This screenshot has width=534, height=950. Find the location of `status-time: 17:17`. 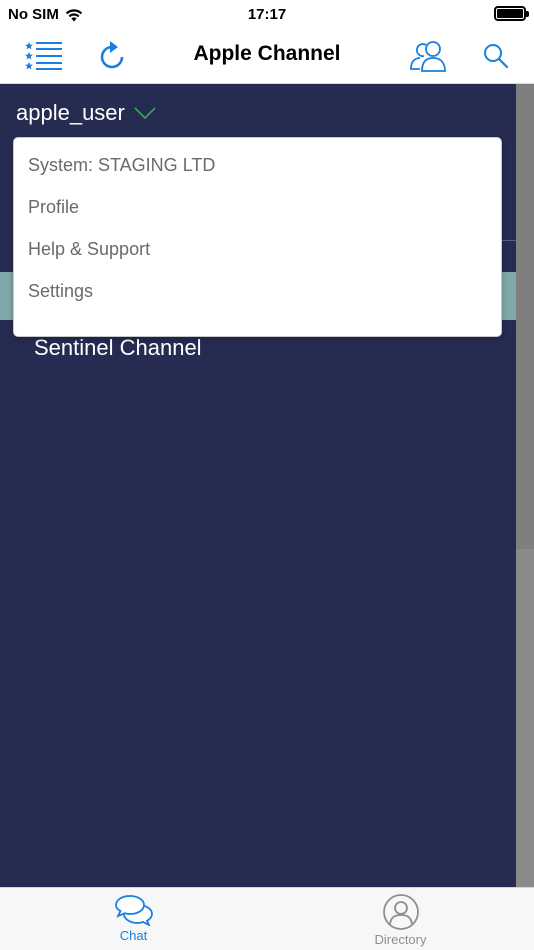

status-time: 17:17 is located at coordinates (267, 14).